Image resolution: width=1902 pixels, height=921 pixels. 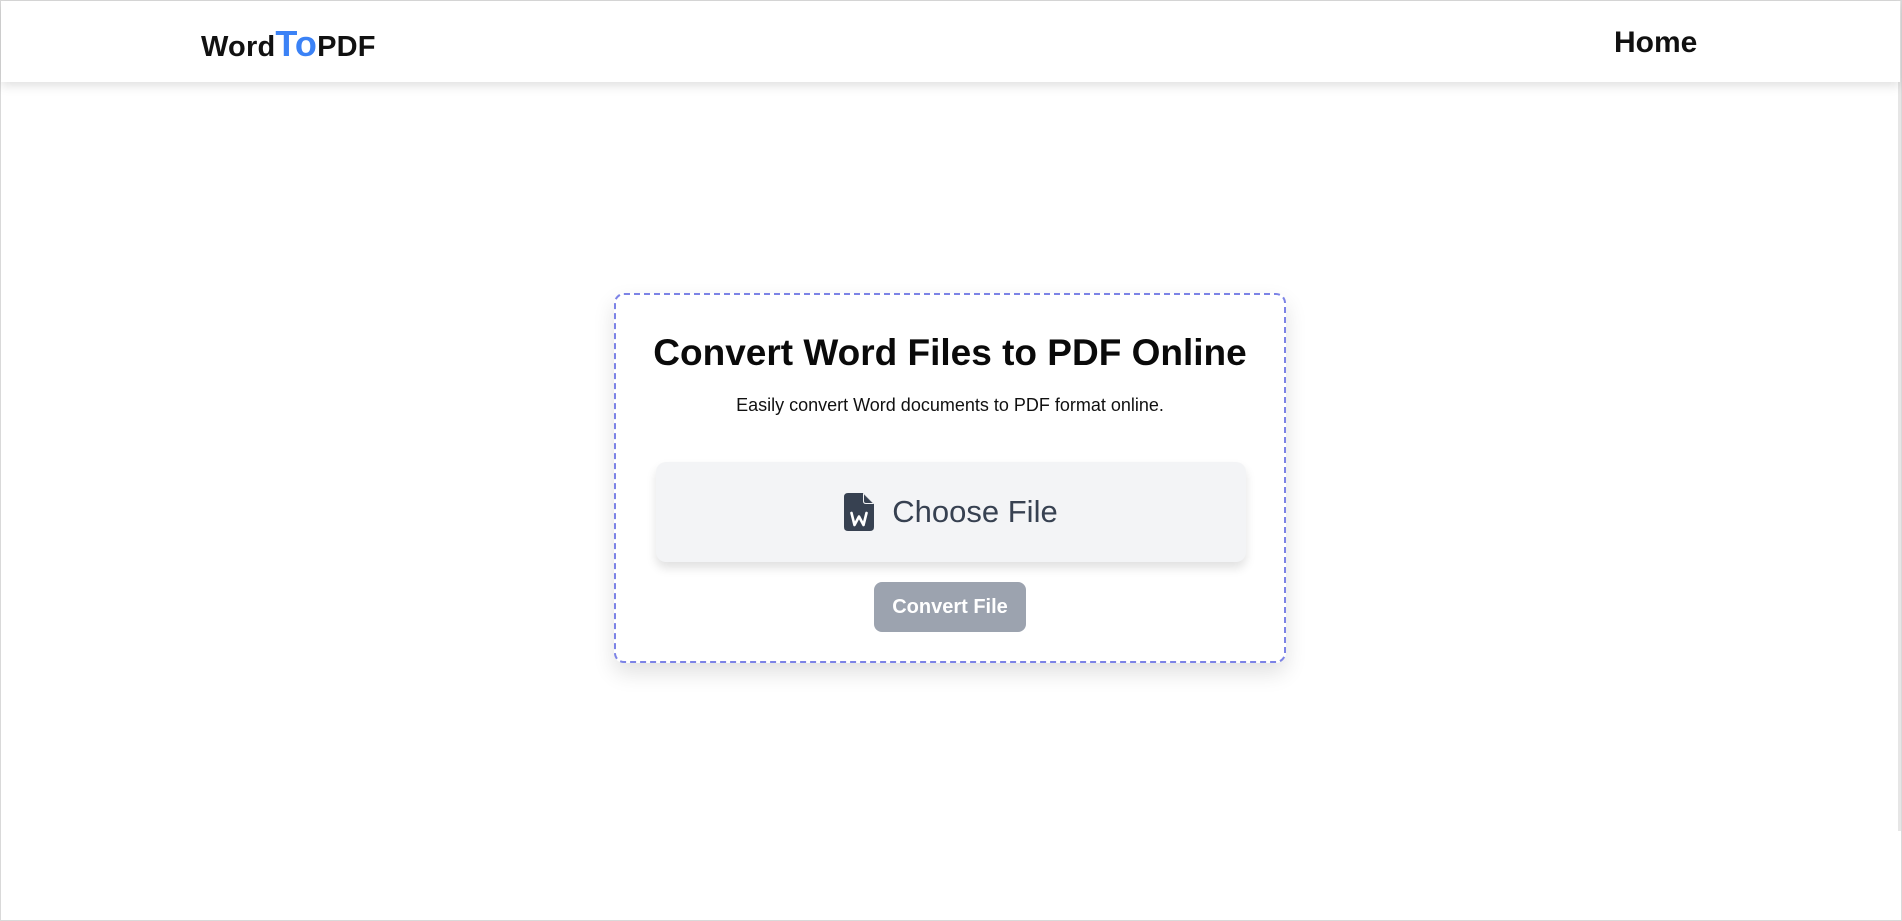 What do you see at coordinates (859, 512) in the screenshot?
I see `word-file-icon` at bounding box center [859, 512].